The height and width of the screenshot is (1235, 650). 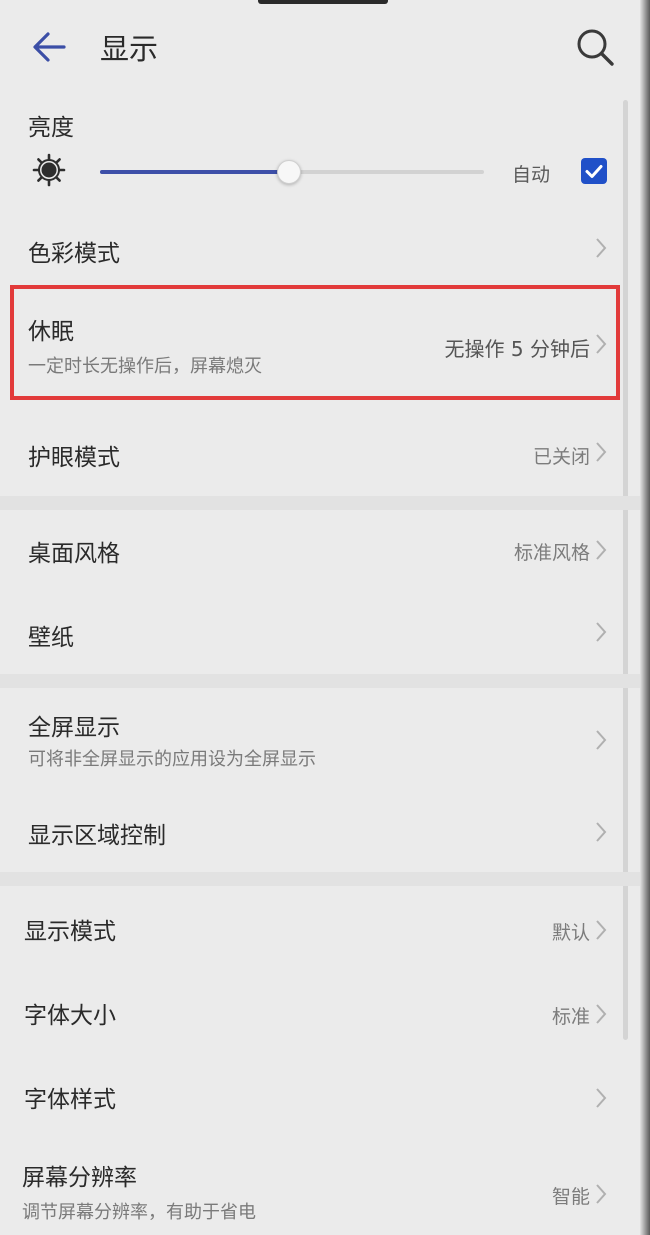 I want to click on auto-brightness-label: 自动, so click(x=531, y=175).